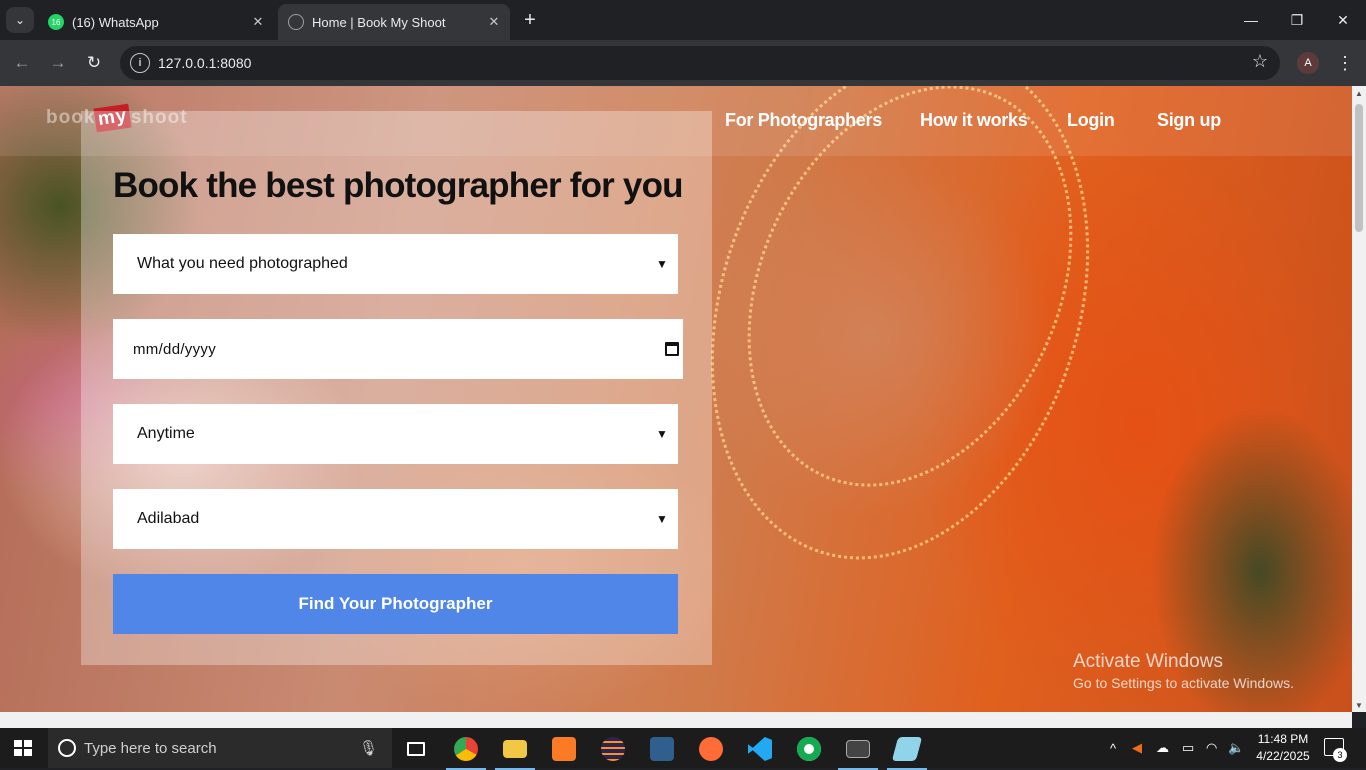  What do you see at coordinates (564, 749) in the screenshot?
I see `xampp-icon` at bounding box center [564, 749].